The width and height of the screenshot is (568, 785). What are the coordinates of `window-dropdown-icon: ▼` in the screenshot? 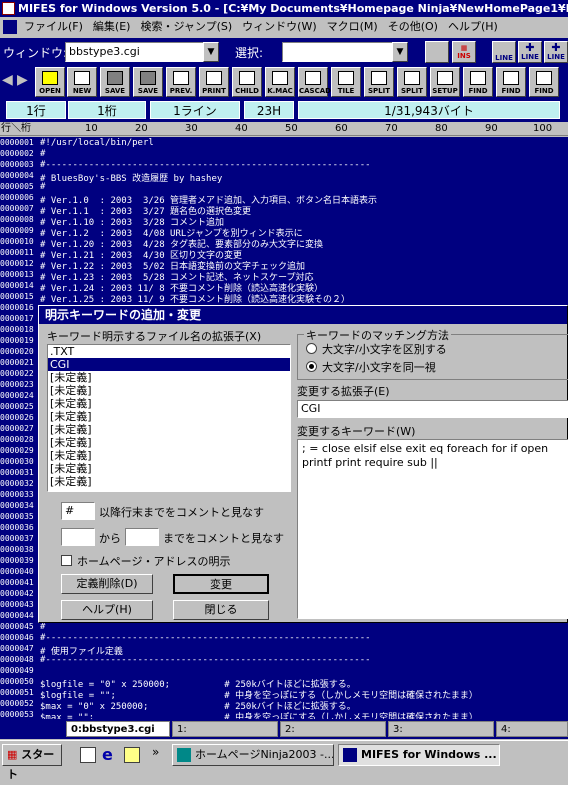 It's located at (211, 52).